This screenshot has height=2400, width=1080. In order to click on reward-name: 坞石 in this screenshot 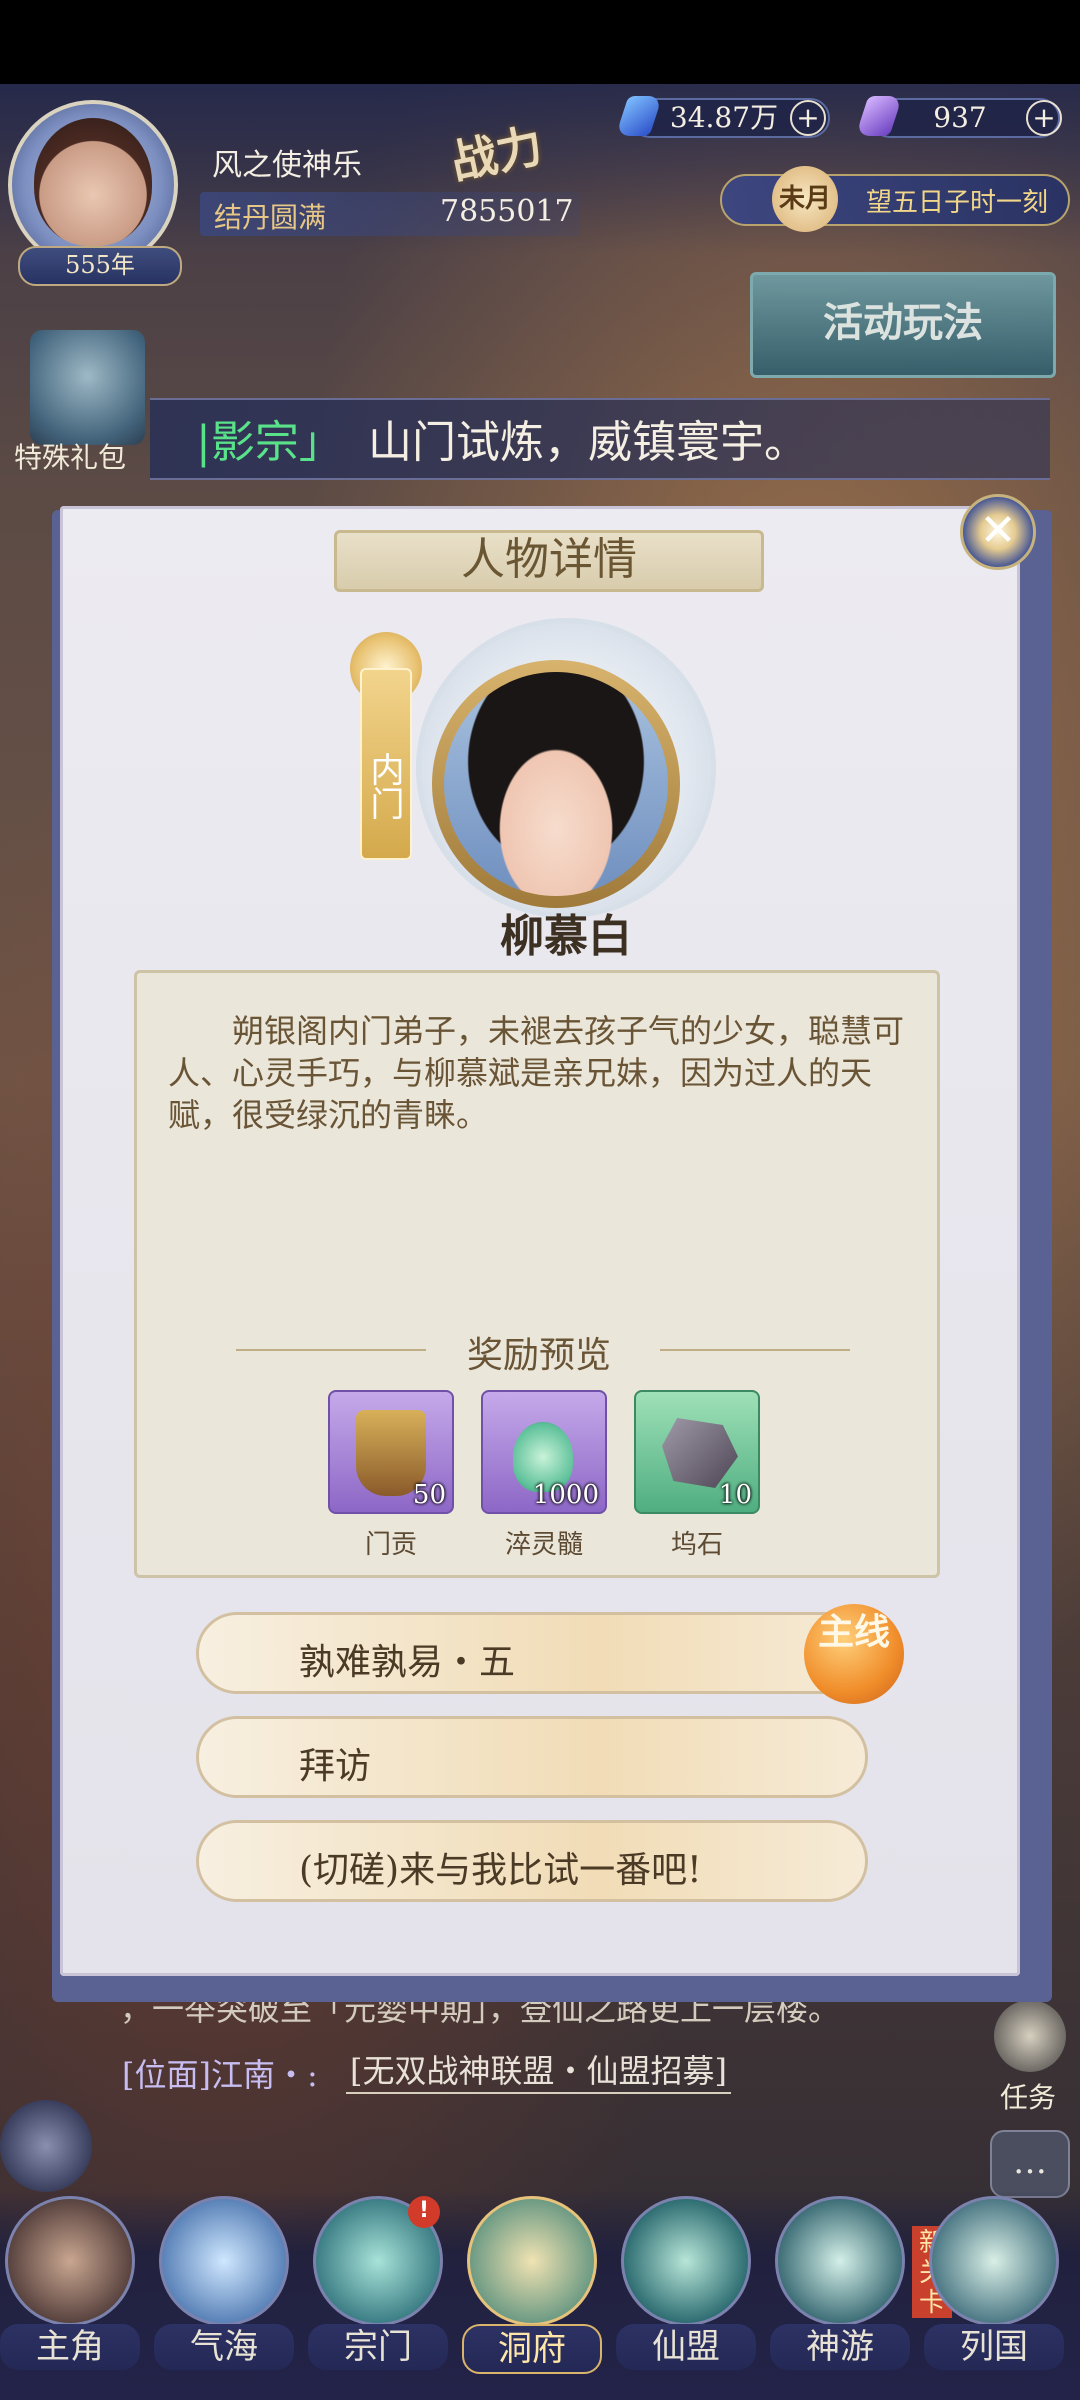, I will do `click(696, 1545)`.